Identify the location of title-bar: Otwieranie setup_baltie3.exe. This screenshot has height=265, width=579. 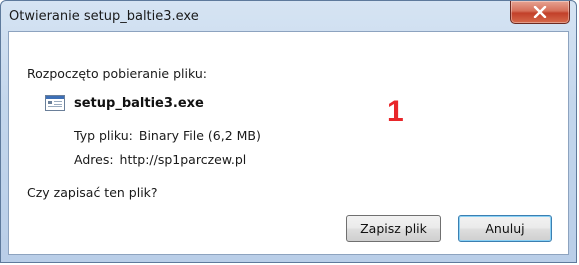
(288, 16).